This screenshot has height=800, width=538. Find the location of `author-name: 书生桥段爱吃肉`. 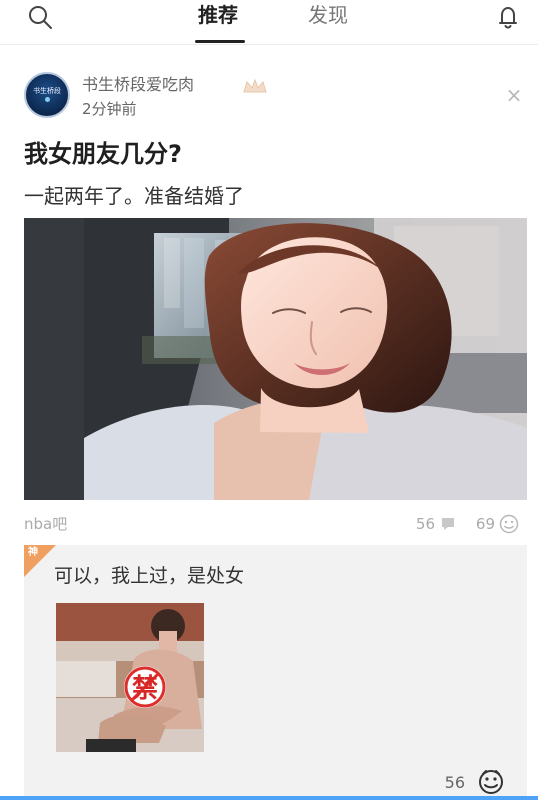

author-name: 书生桥段爱吃肉 is located at coordinates (138, 85).